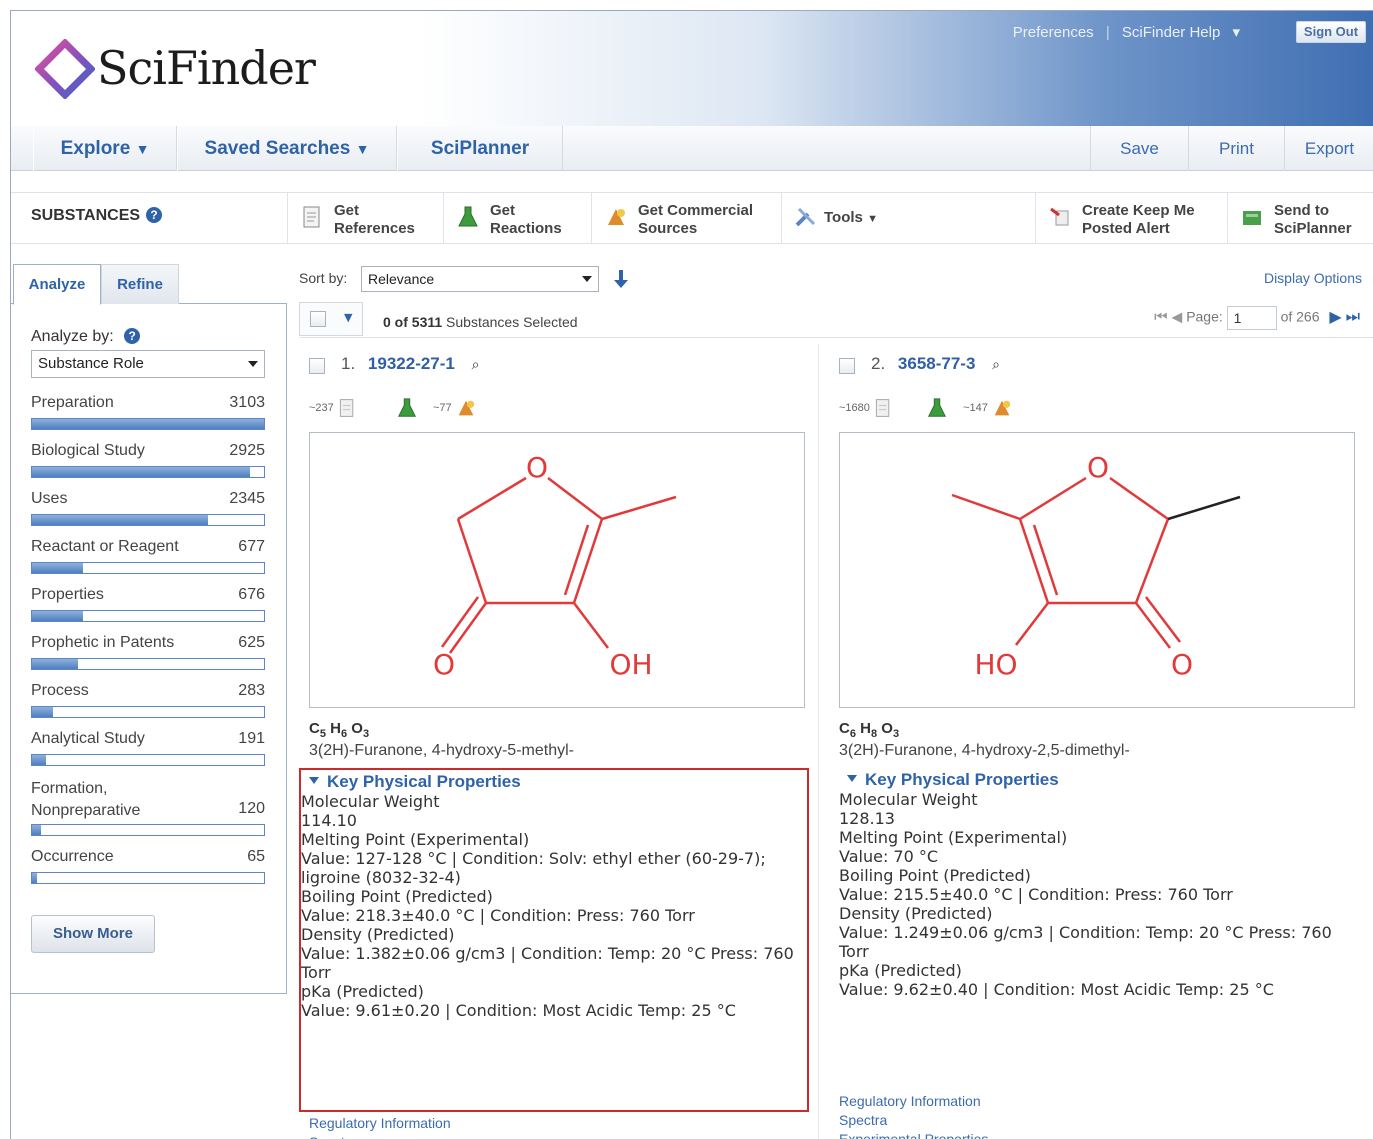 This screenshot has height=1139, width=1373. What do you see at coordinates (1161, 317) in the screenshot?
I see `first-page-icon: ⏮` at bounding box center [1161, 317].